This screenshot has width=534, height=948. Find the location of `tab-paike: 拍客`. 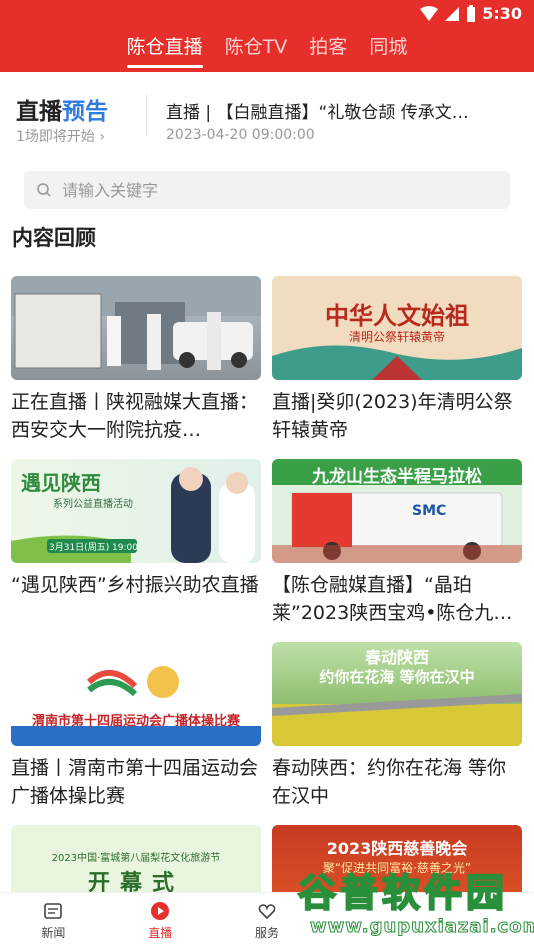

tab-paike: 拍客 is located at coordinates (328, 50).